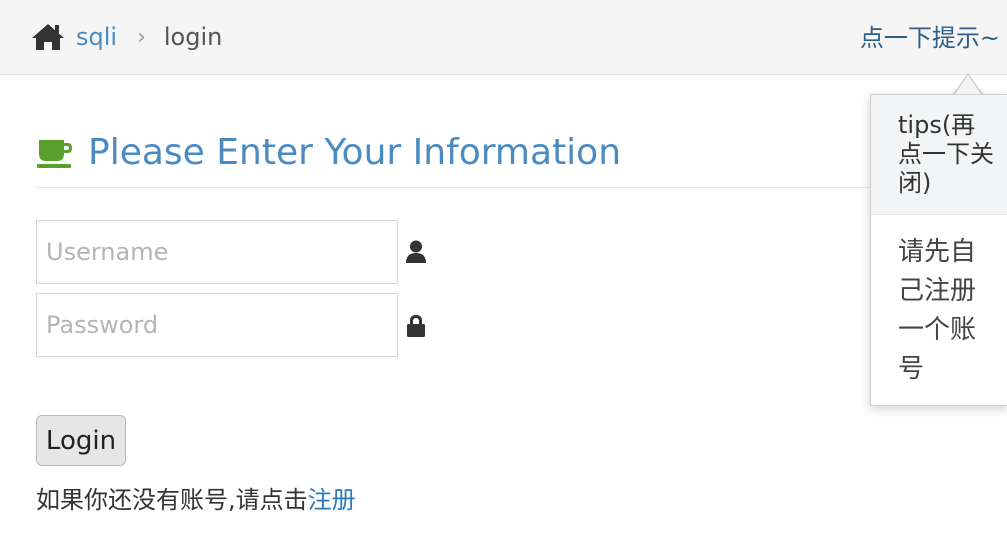 The width and height of the screenshot is (1007, 559). I want to click on username-input, so click(217, 252).